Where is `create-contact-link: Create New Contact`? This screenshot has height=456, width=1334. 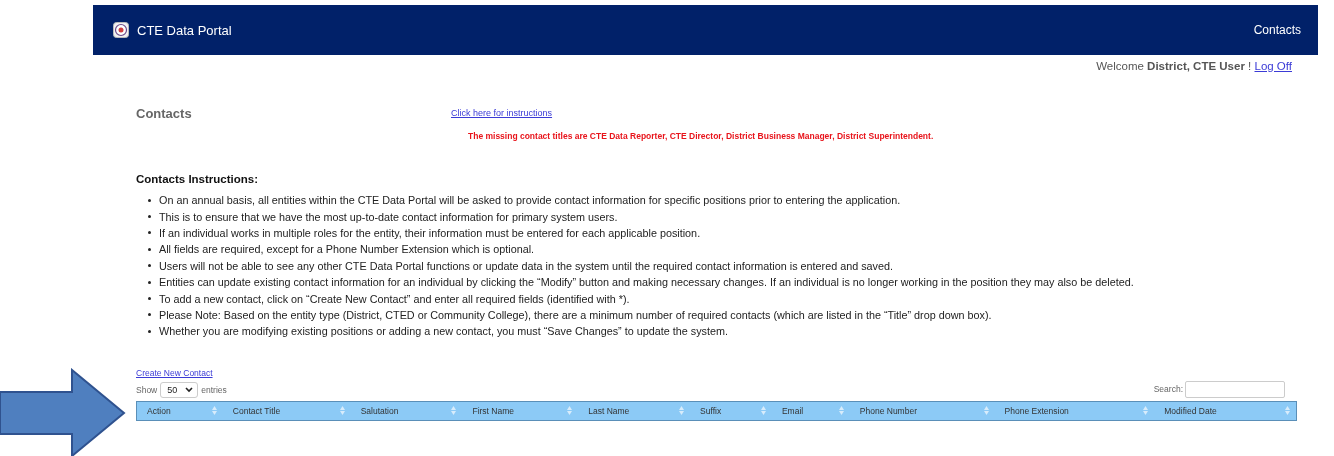 create-contact-link: Create New Contact is located at coordinates (174, 372).